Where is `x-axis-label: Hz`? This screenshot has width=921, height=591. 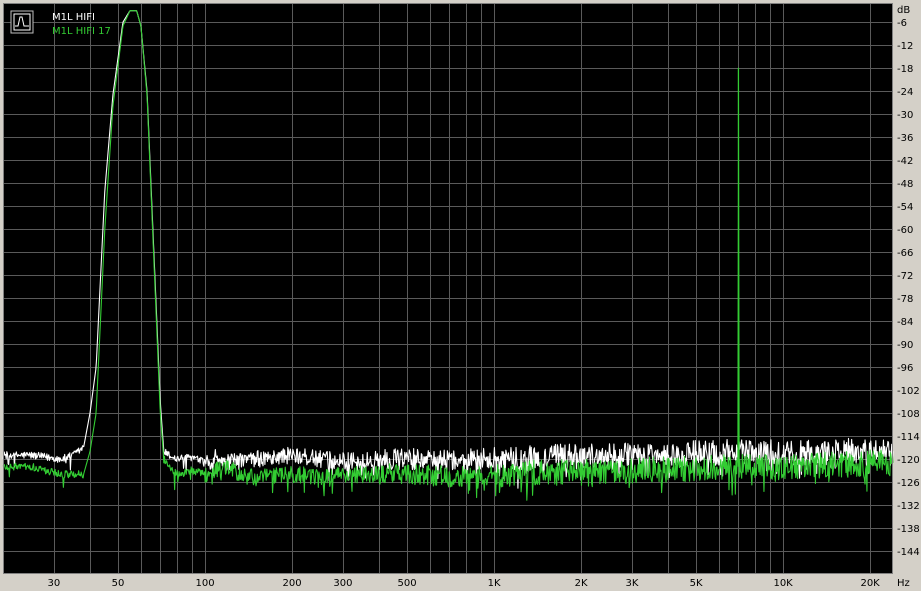
x-axis-label: Hz is located at coordinates (903, 583).